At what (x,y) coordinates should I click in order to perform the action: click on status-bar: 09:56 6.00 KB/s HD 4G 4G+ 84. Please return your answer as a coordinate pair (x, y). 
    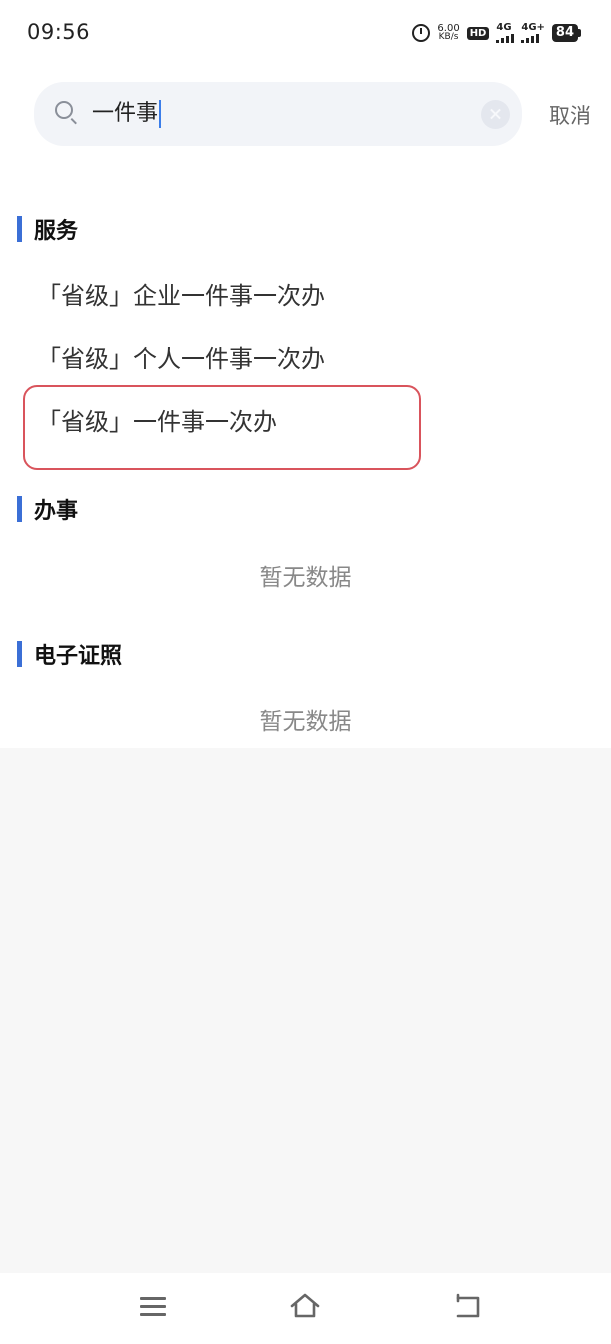
    Looking at the image, I should click on (305, 34).